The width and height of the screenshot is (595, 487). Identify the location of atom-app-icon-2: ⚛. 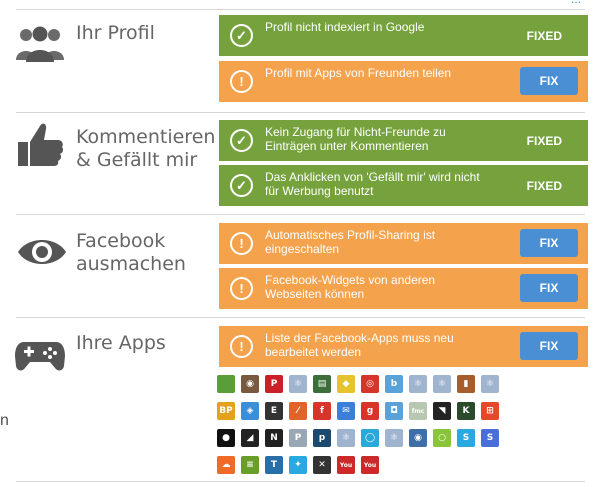
(418, 384).